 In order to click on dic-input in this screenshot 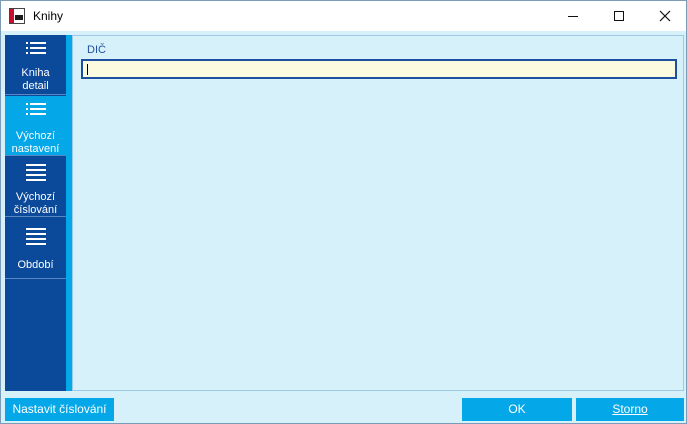, I will do `click(379, 69)`.